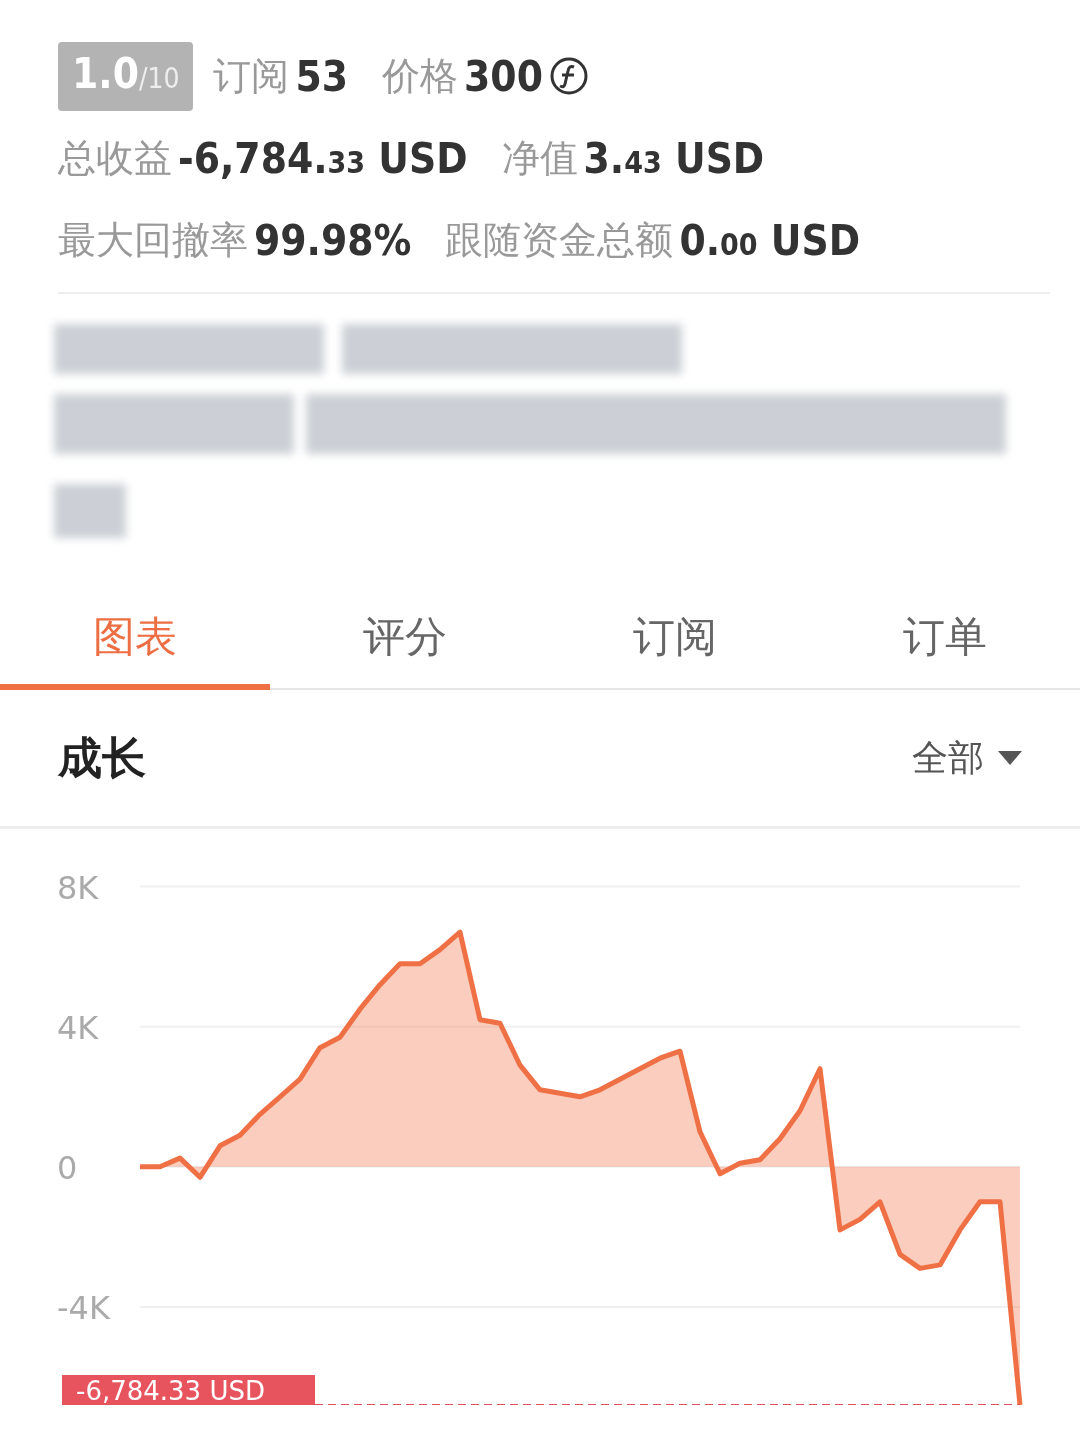 The image size is (1080, 1430). Describe the element at coordinates (322, 76) in the screenshot. I see `stat-value: 53` at that location.